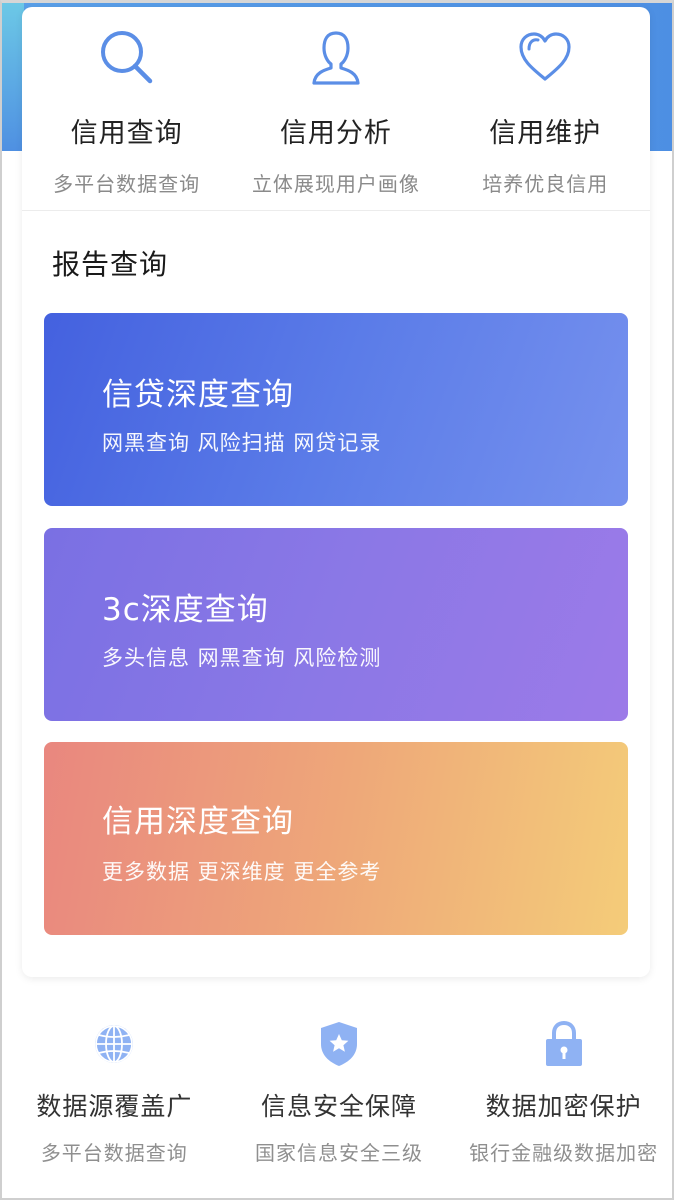 The width and height of the screenshot is (674, 1200). Describe the element at coordinates (242, 872) in the screenshot. I see `report-subtitle: 更多数据 更深维度 更全参考` at that location.